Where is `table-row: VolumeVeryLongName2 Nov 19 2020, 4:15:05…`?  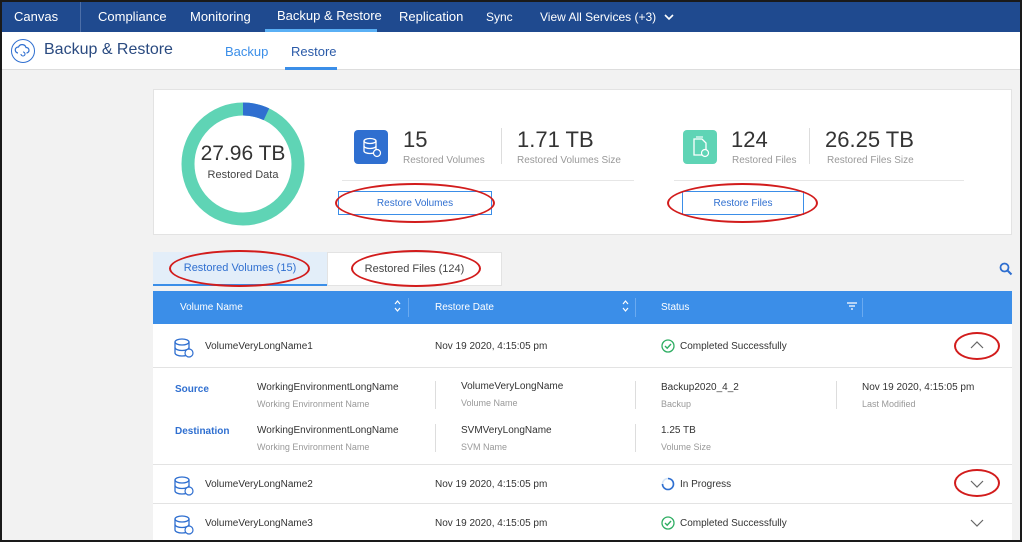 table-row: VolumeVeryLongName2 Nov 19 2020, 4:15:05… is located at coordinates (582, 484).